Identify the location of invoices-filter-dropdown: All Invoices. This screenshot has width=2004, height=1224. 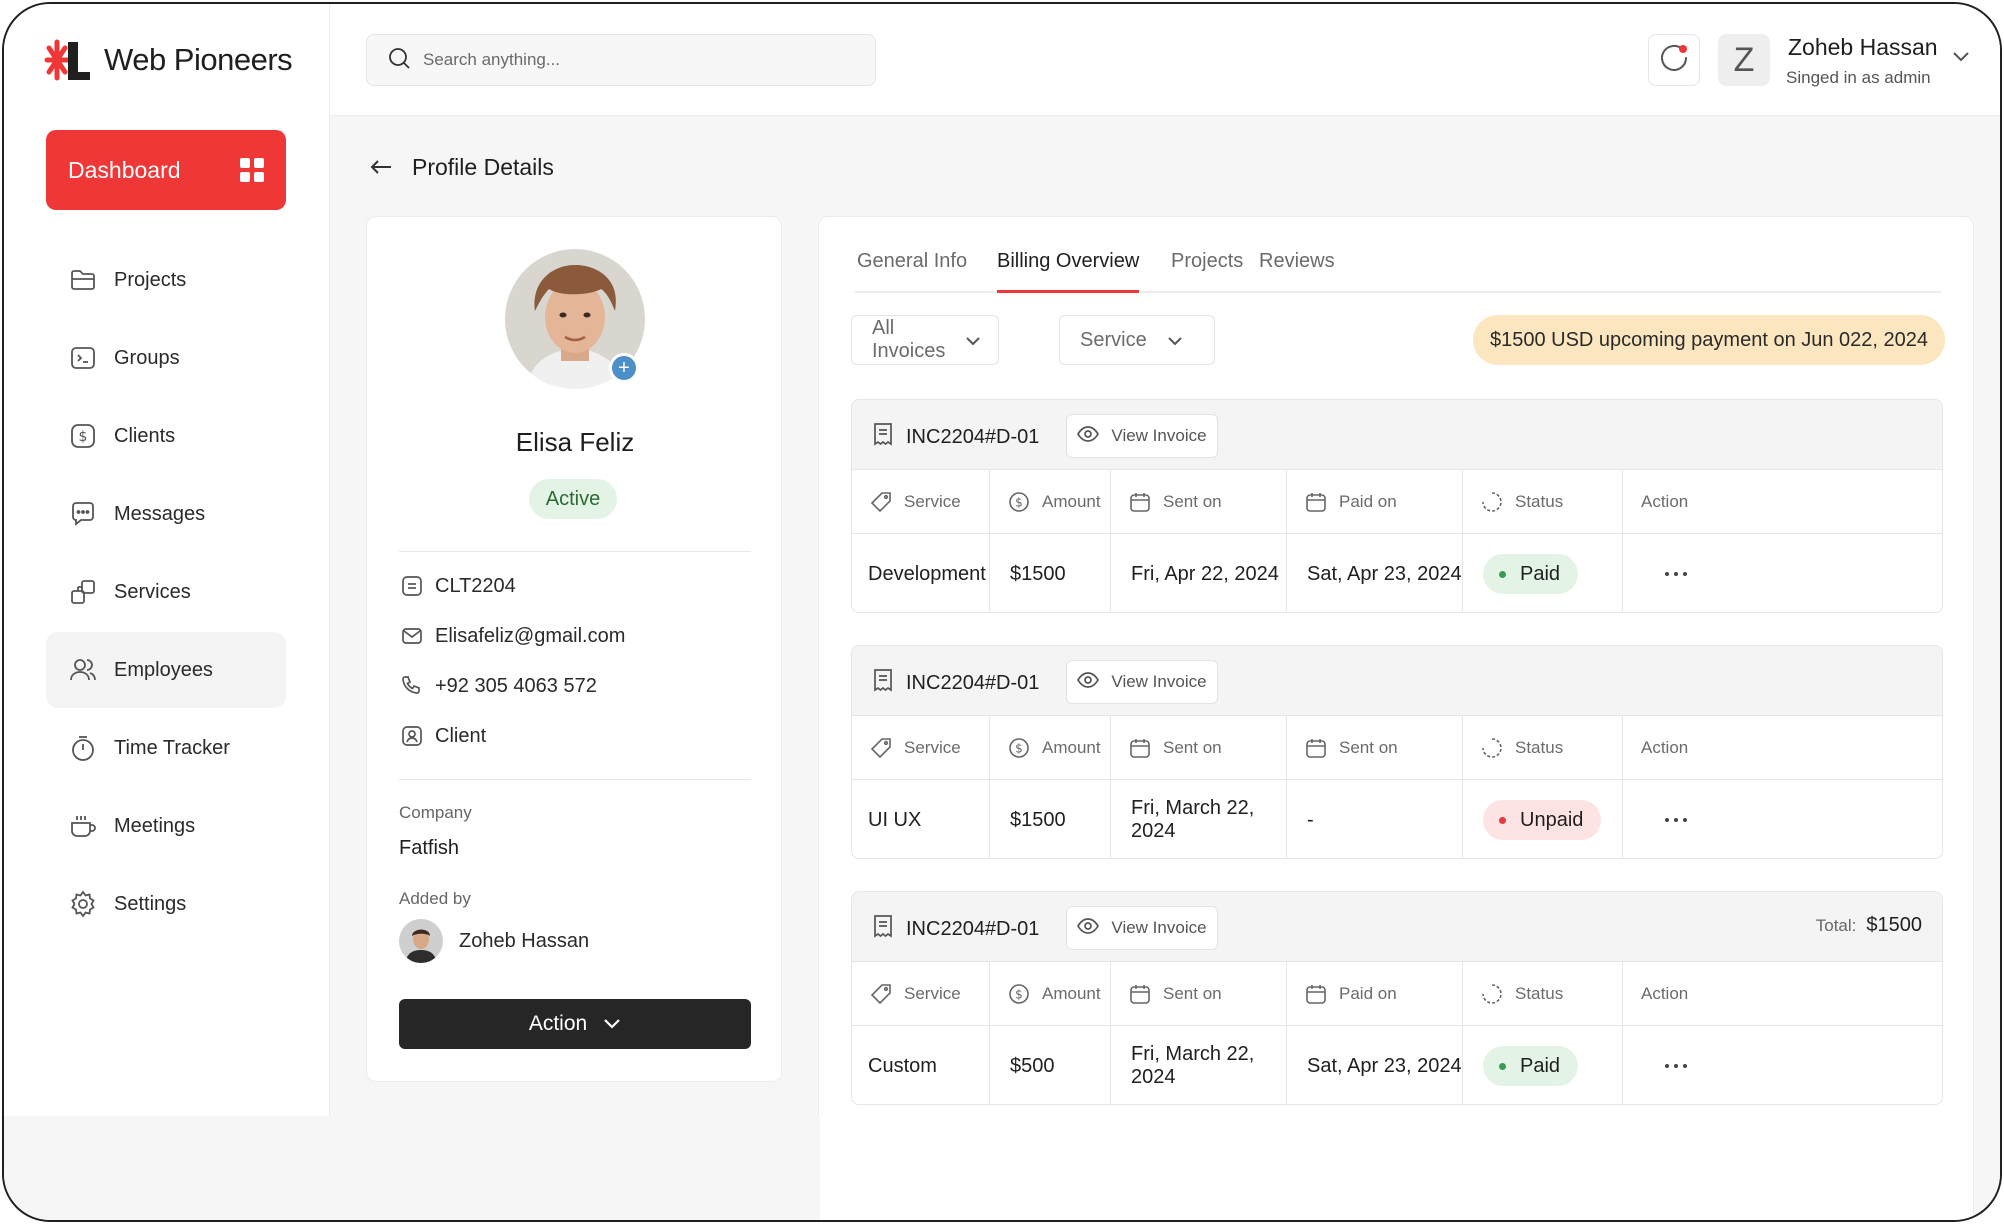
(925, 340).